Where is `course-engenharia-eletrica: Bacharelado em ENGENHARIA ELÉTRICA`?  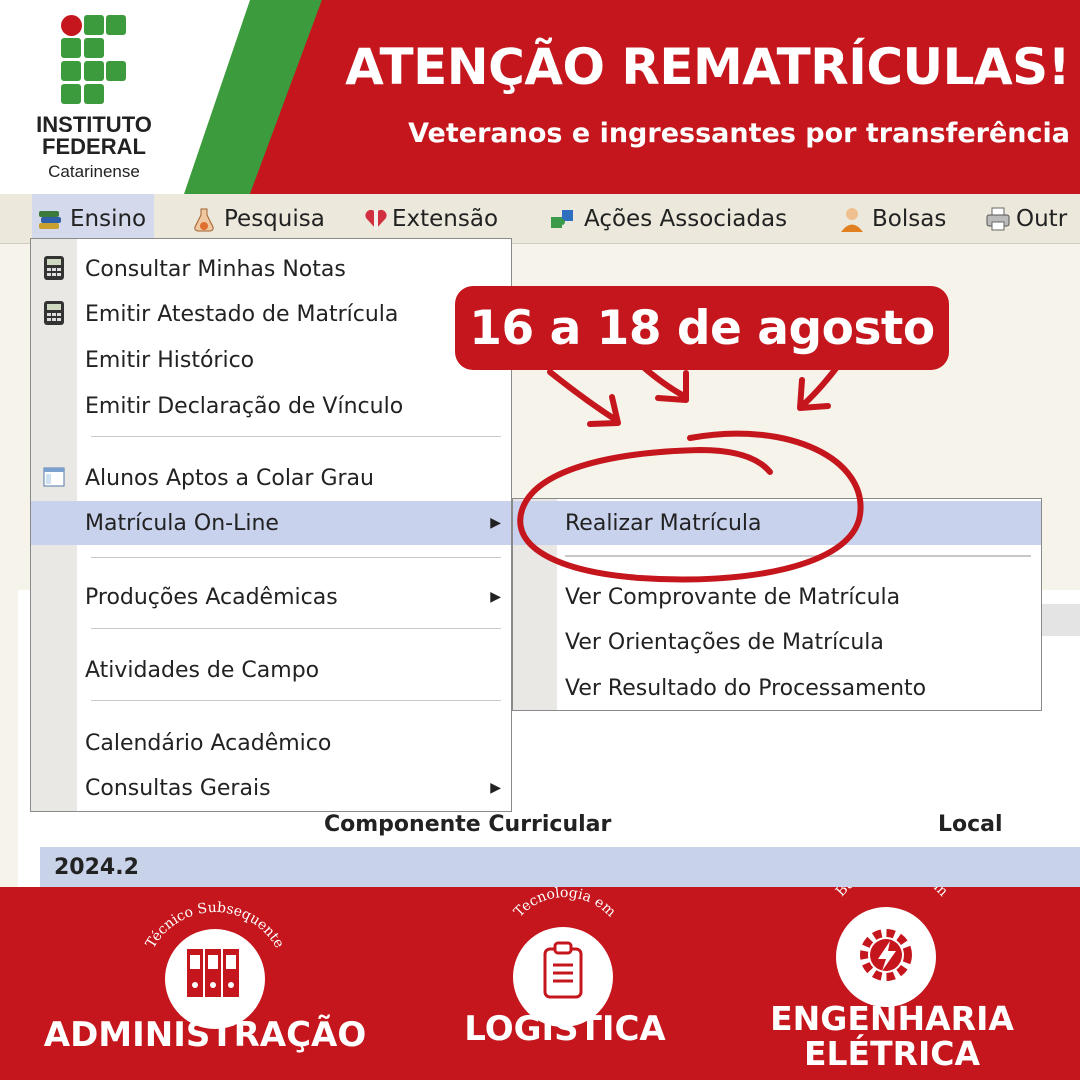
course-engenharia-eletrica: Bacharelado em ENGENHARIA ELÉTRICA is located at coordinates (910, 983).